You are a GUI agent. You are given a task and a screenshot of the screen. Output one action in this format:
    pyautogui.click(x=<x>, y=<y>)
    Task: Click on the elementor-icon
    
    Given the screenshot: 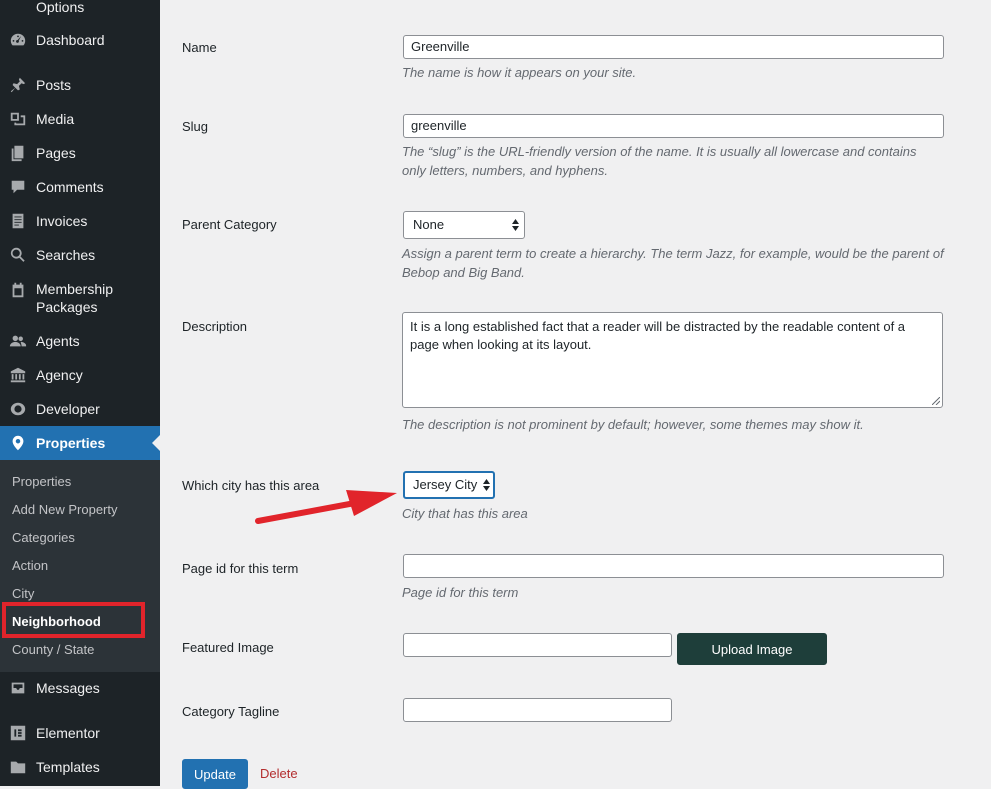 What is the action you would take?
    pyautogui.click(x=18, y=733)
    